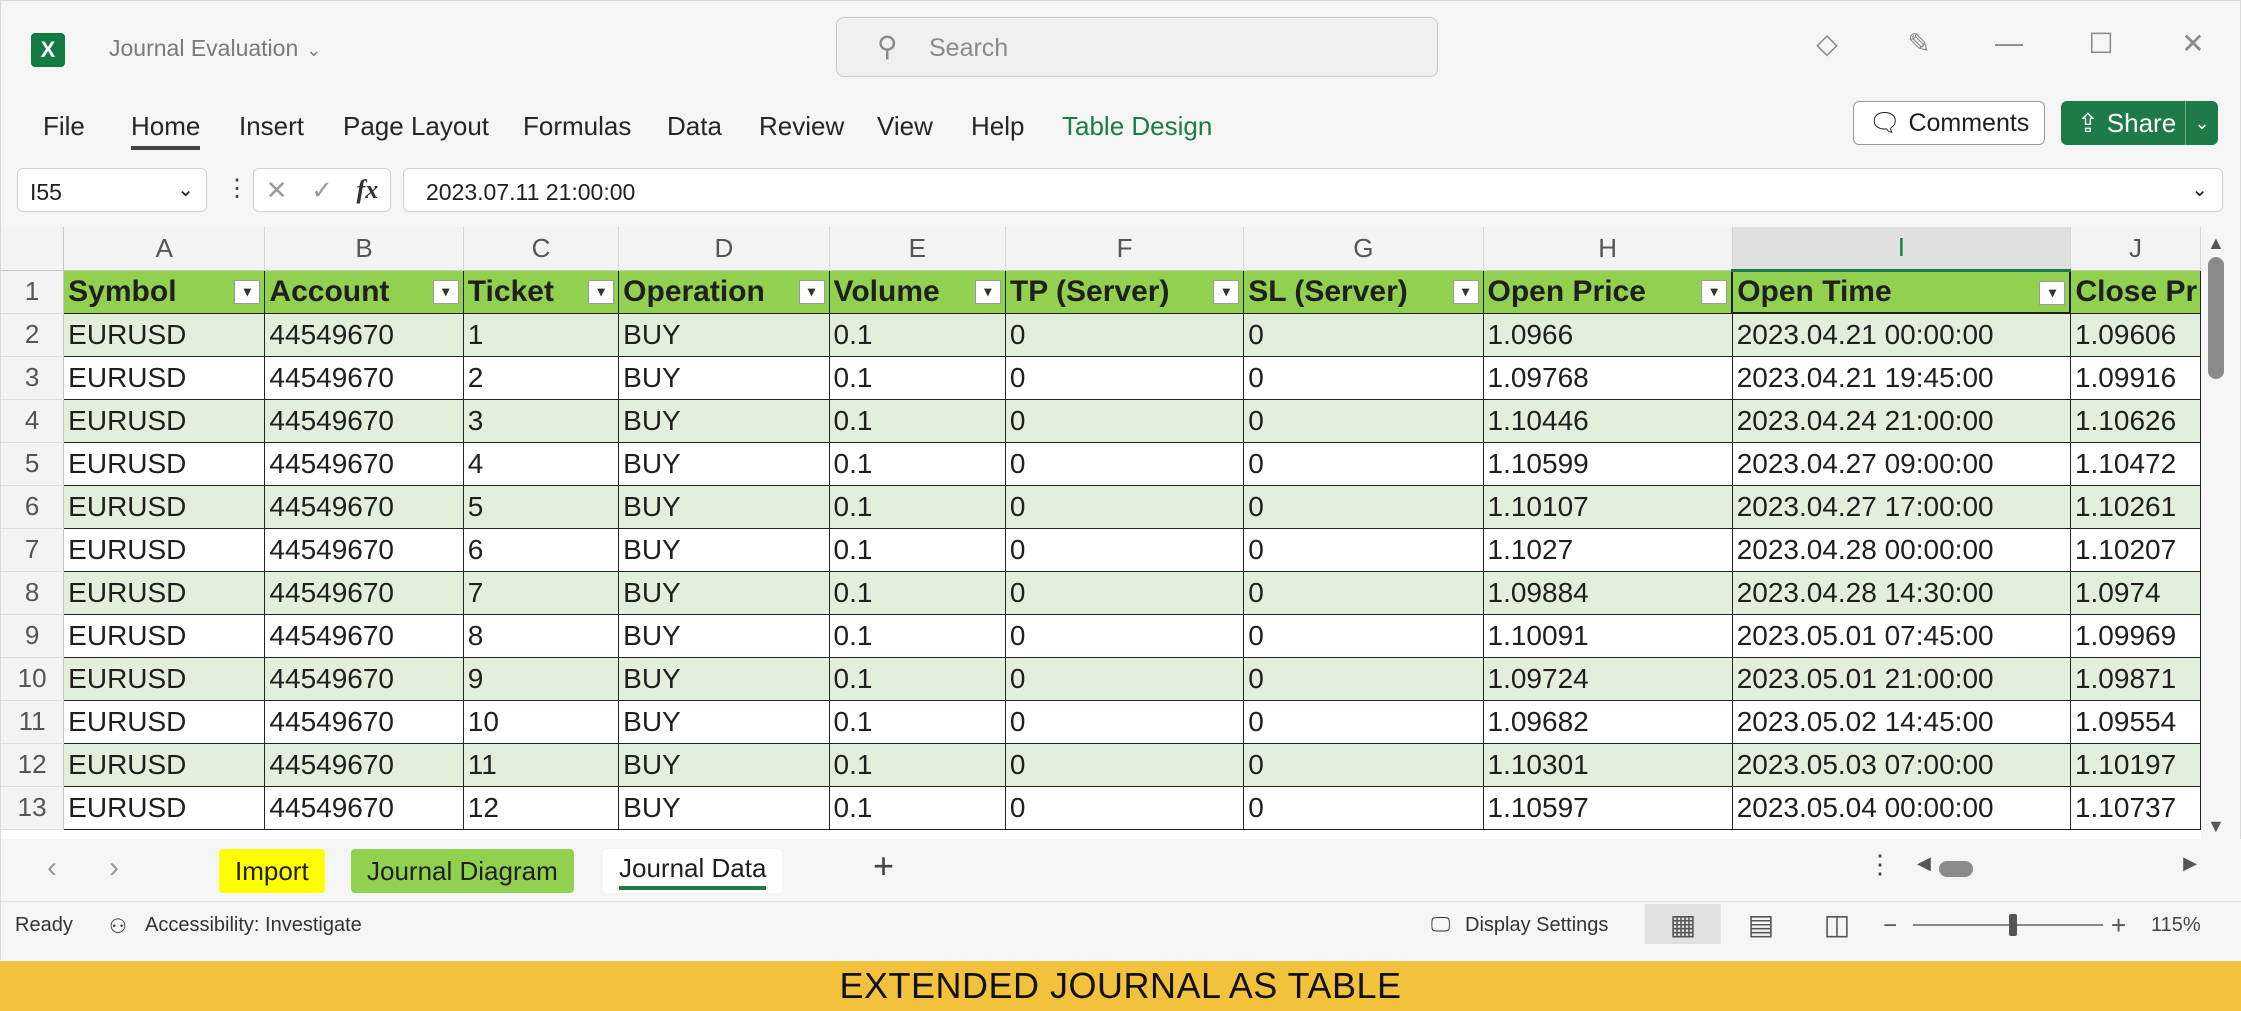 This screenshot has width=2241, height=1011. I want to click on sheet-tab-import: Import, so click(272, 871).